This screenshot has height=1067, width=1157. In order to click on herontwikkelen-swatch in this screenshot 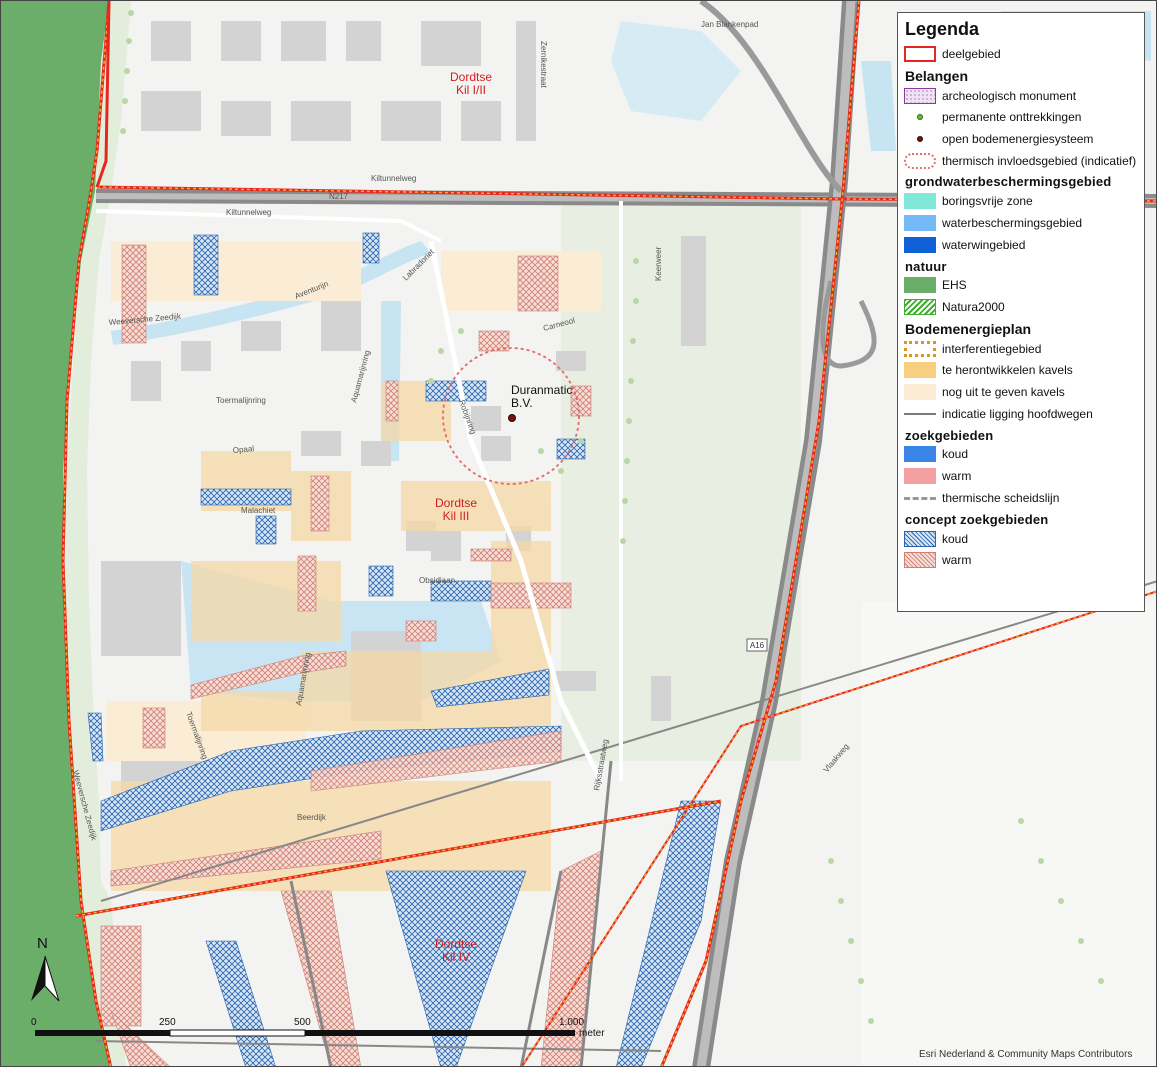, I will do `click(920, 370)`.